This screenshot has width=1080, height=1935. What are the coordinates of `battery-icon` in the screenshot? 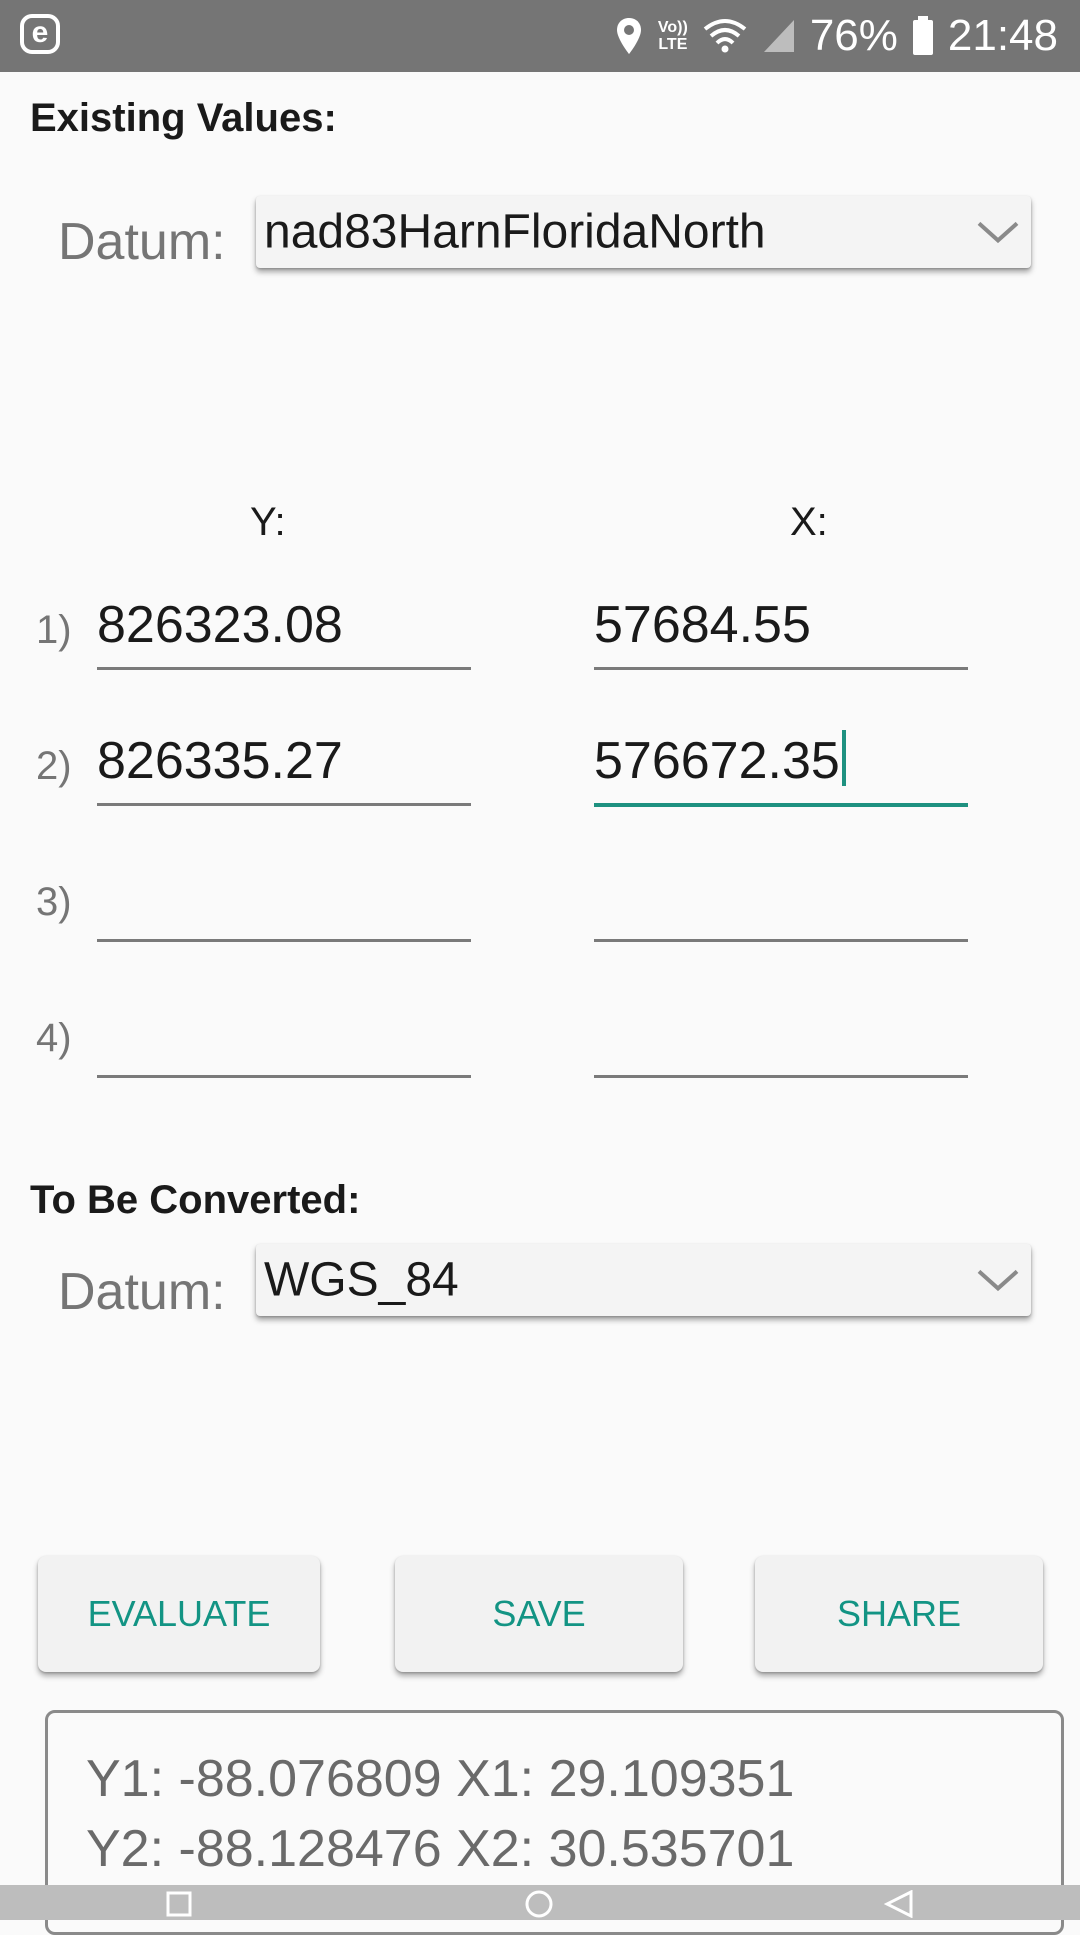 It's located at (923, 36).